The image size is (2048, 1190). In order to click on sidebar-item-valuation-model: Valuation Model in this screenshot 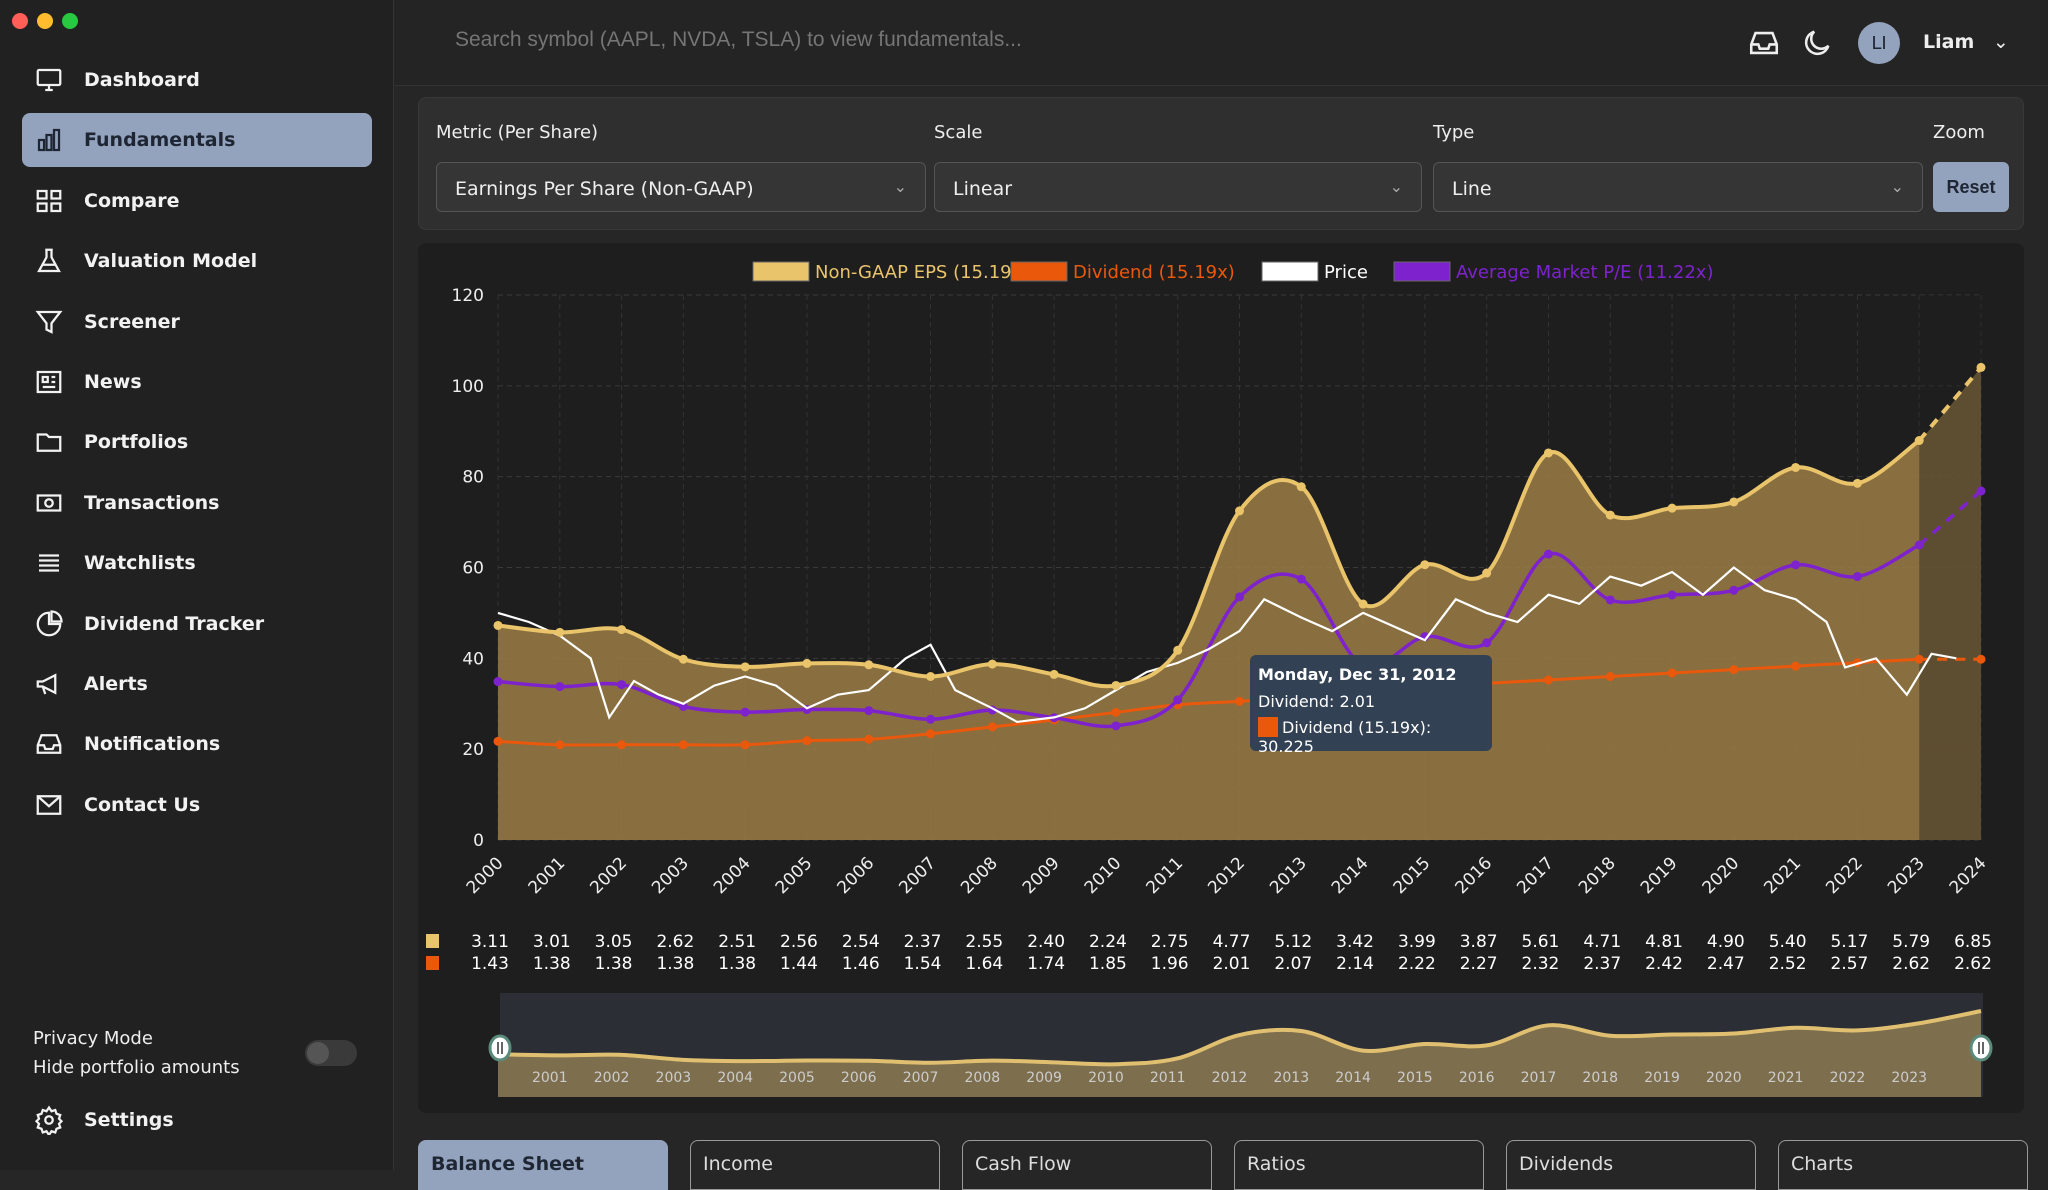, I will do `click(197, 261)`.